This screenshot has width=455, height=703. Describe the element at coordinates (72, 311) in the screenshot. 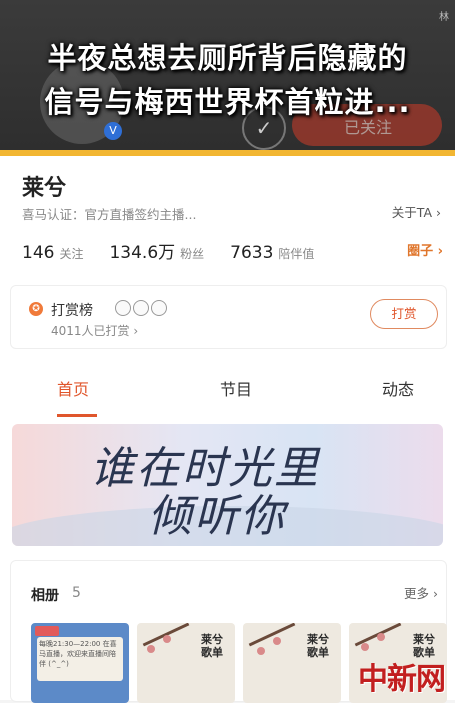

I see `gift-ranking-title: 打赏榜` at that location.